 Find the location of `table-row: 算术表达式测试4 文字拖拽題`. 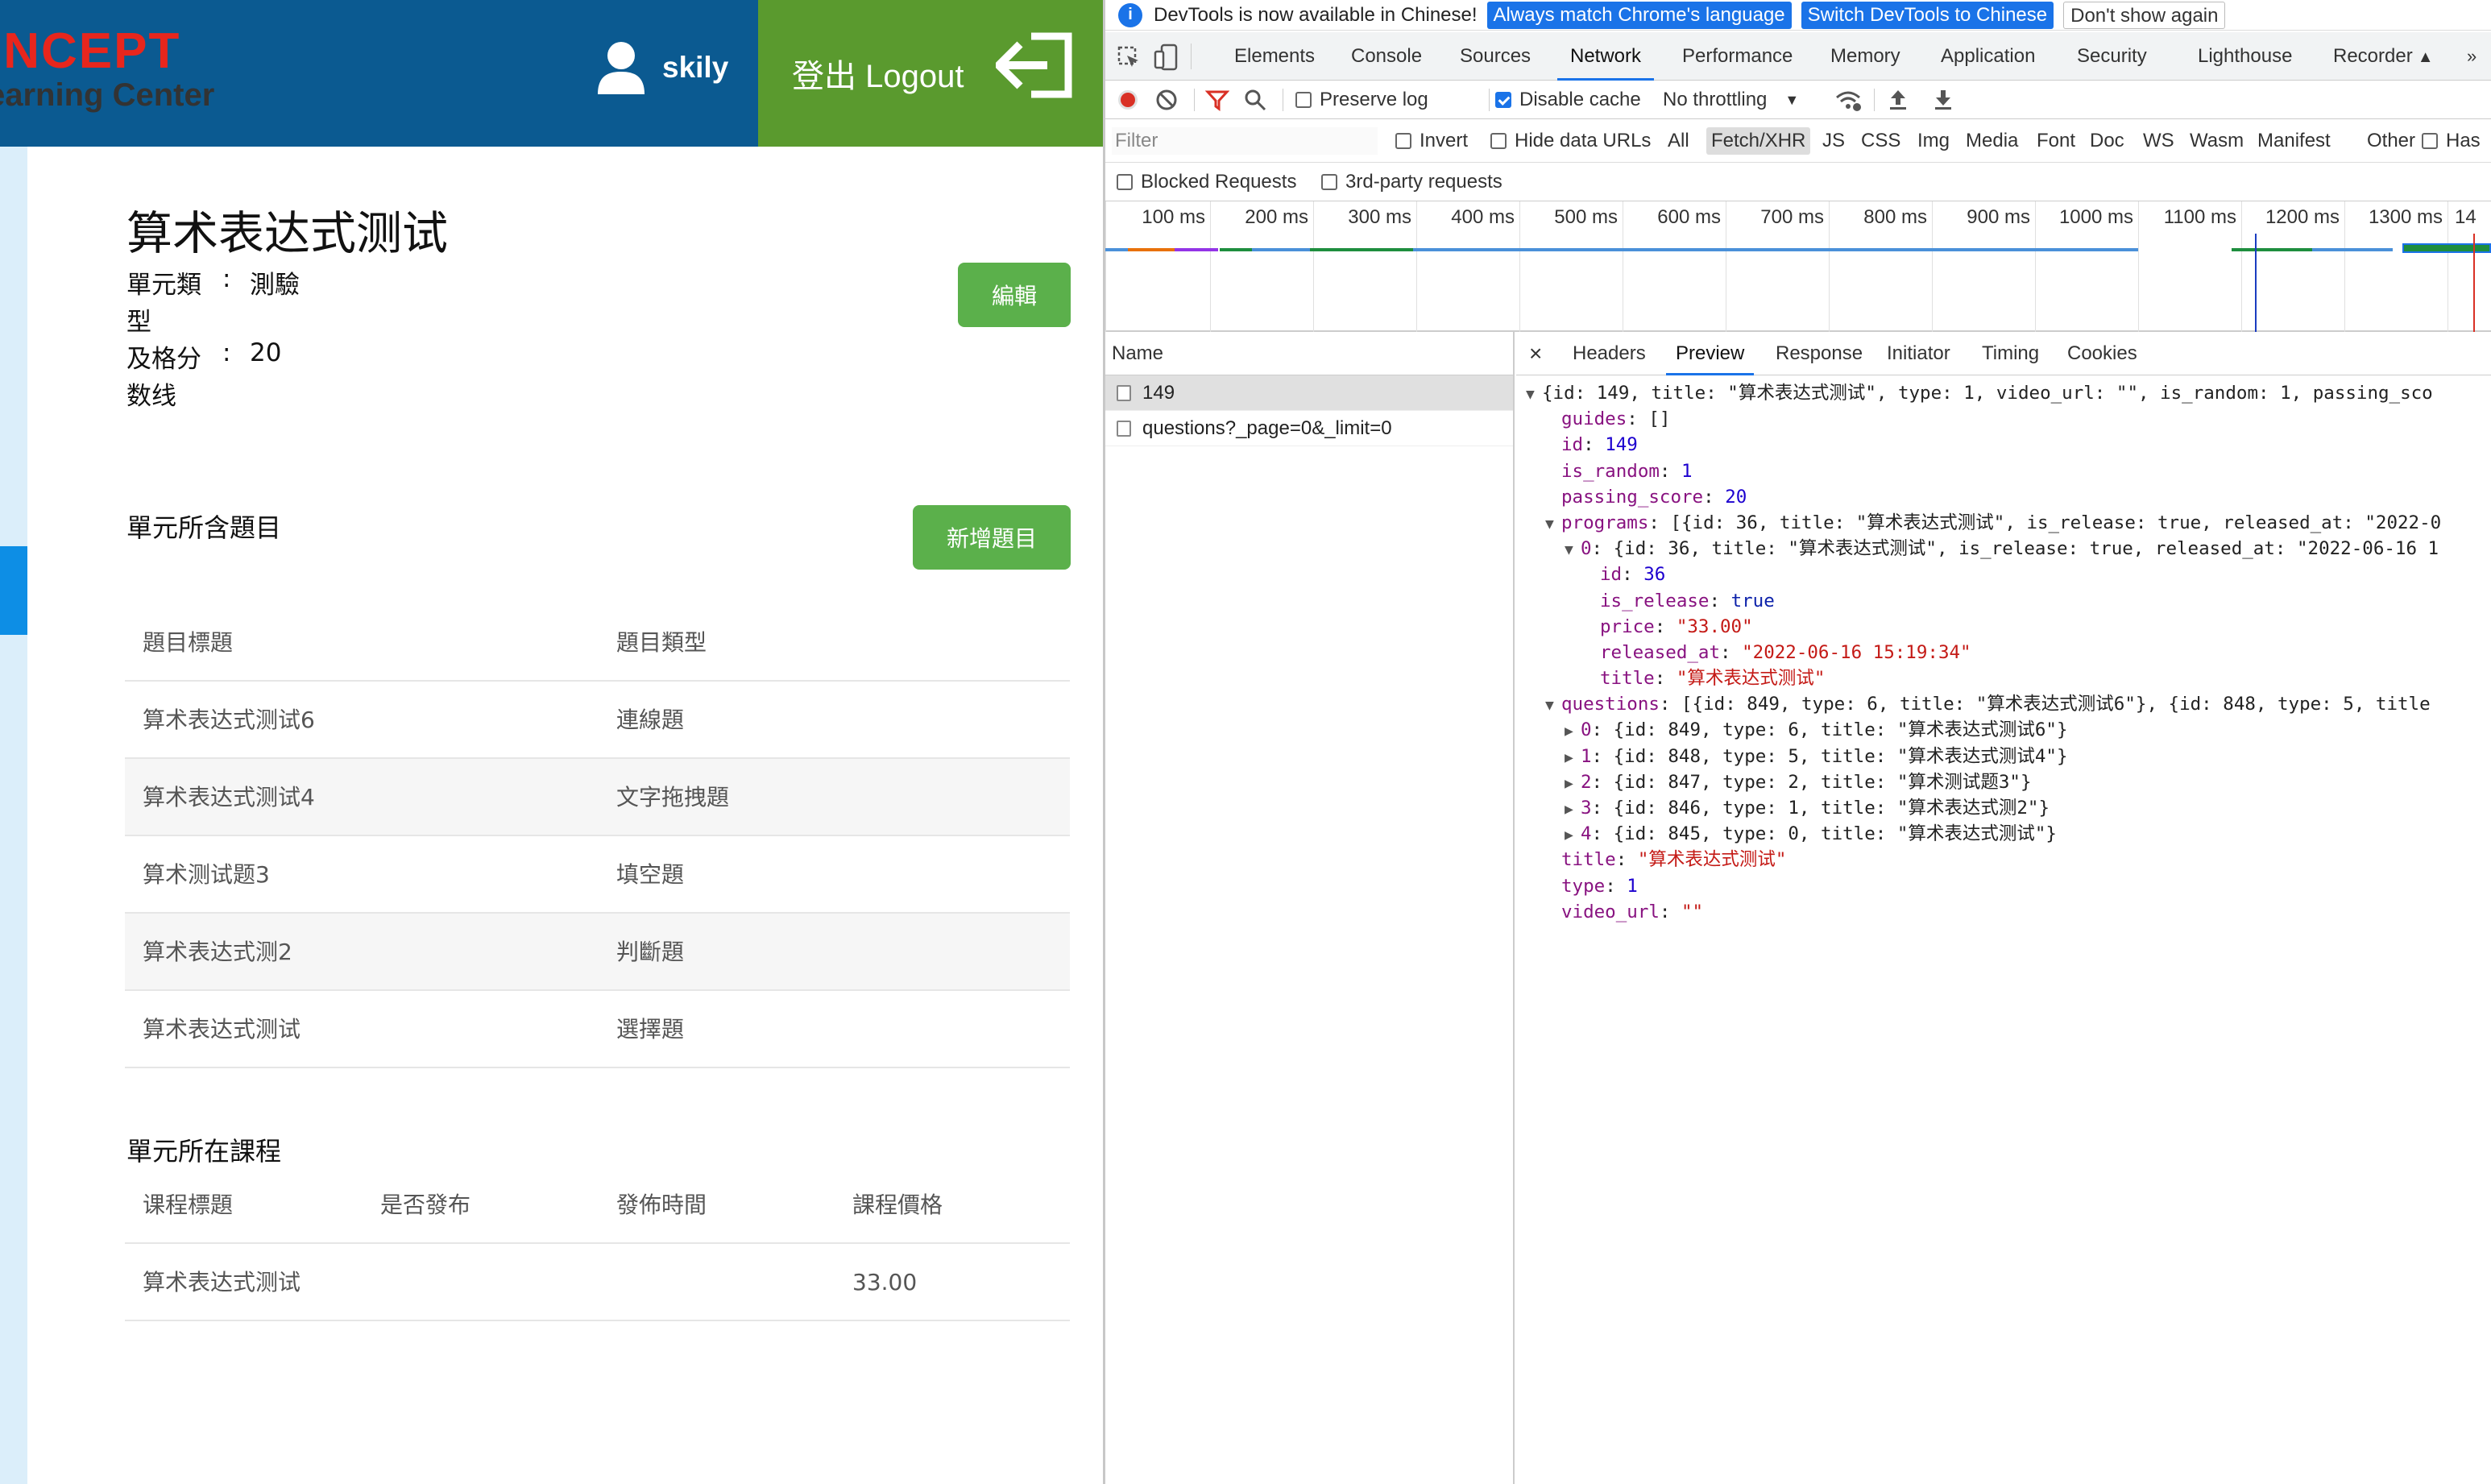

table-row: 算术表达式测试4 文字拖拽題 is located at coordinates (597, 797).